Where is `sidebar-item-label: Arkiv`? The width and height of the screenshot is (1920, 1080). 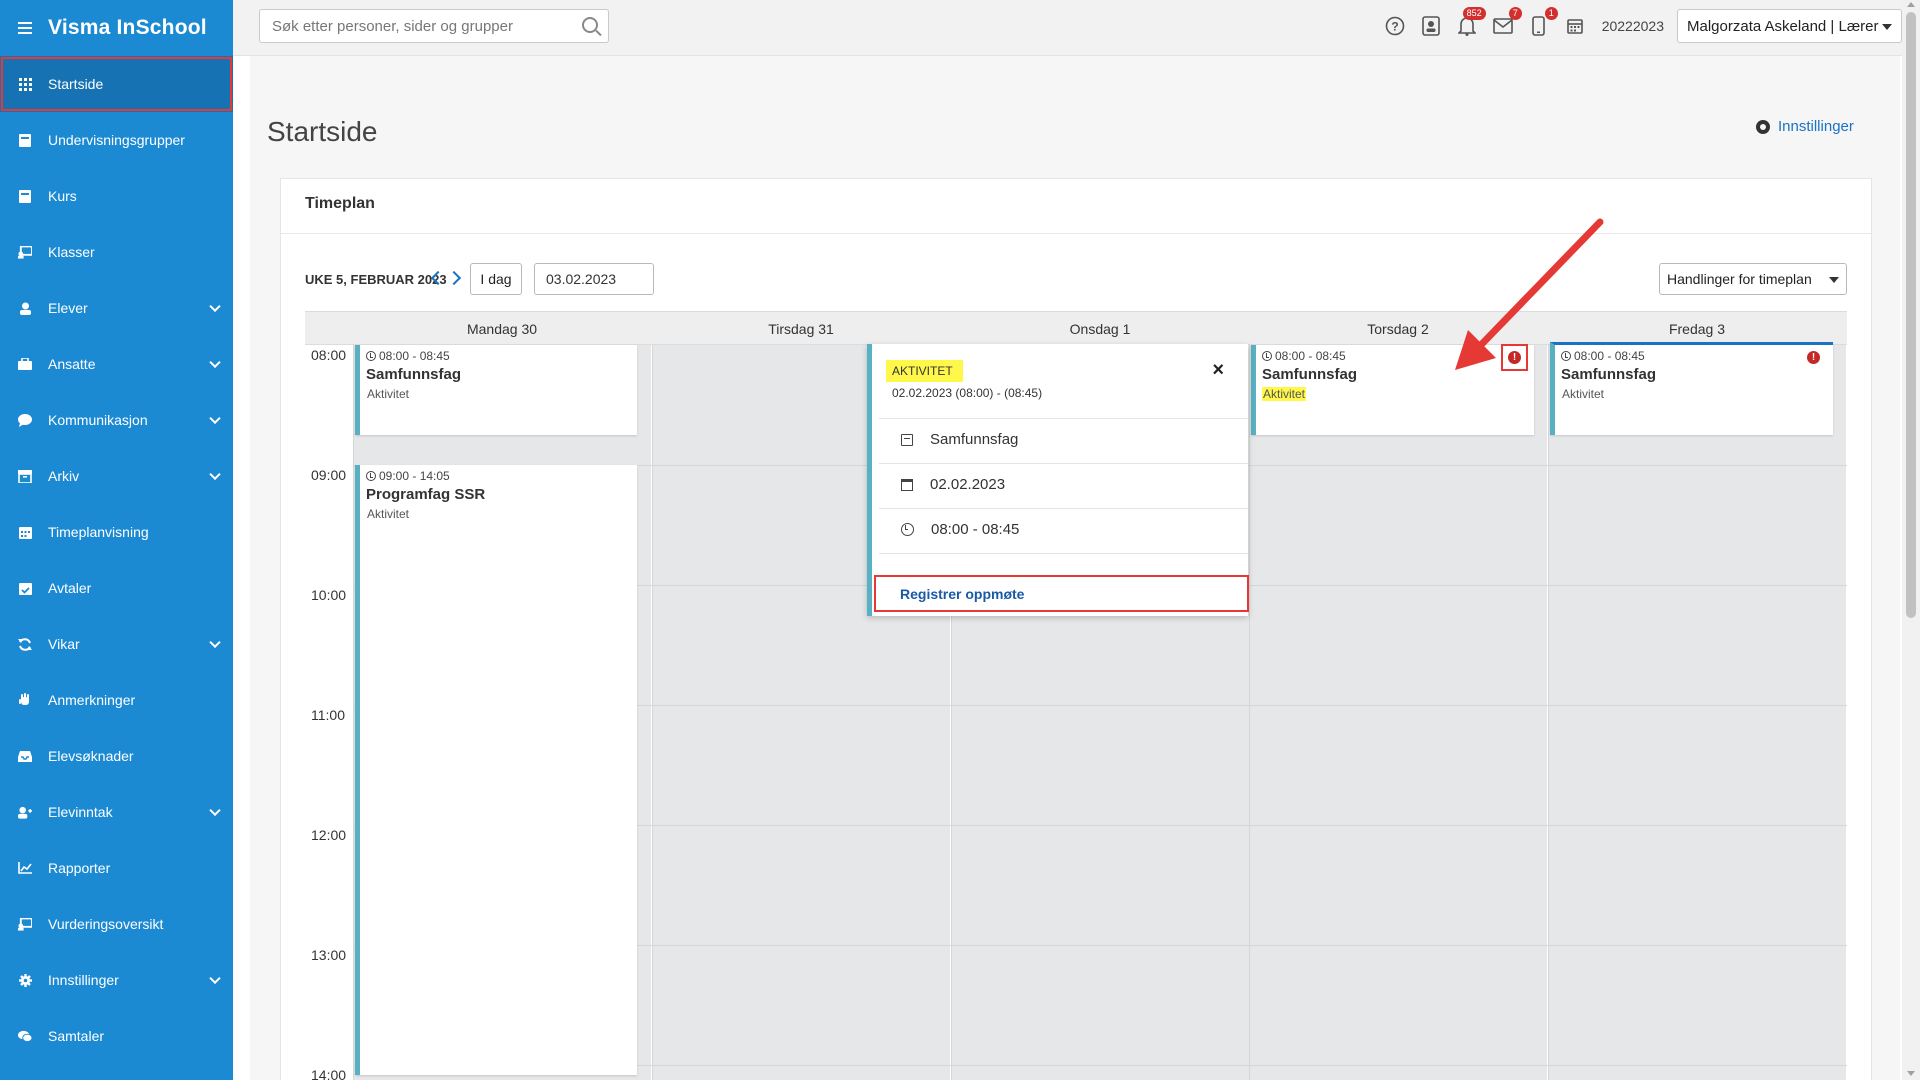
sidebar-item-label: Arkiv is located at coordinates (64, 476).